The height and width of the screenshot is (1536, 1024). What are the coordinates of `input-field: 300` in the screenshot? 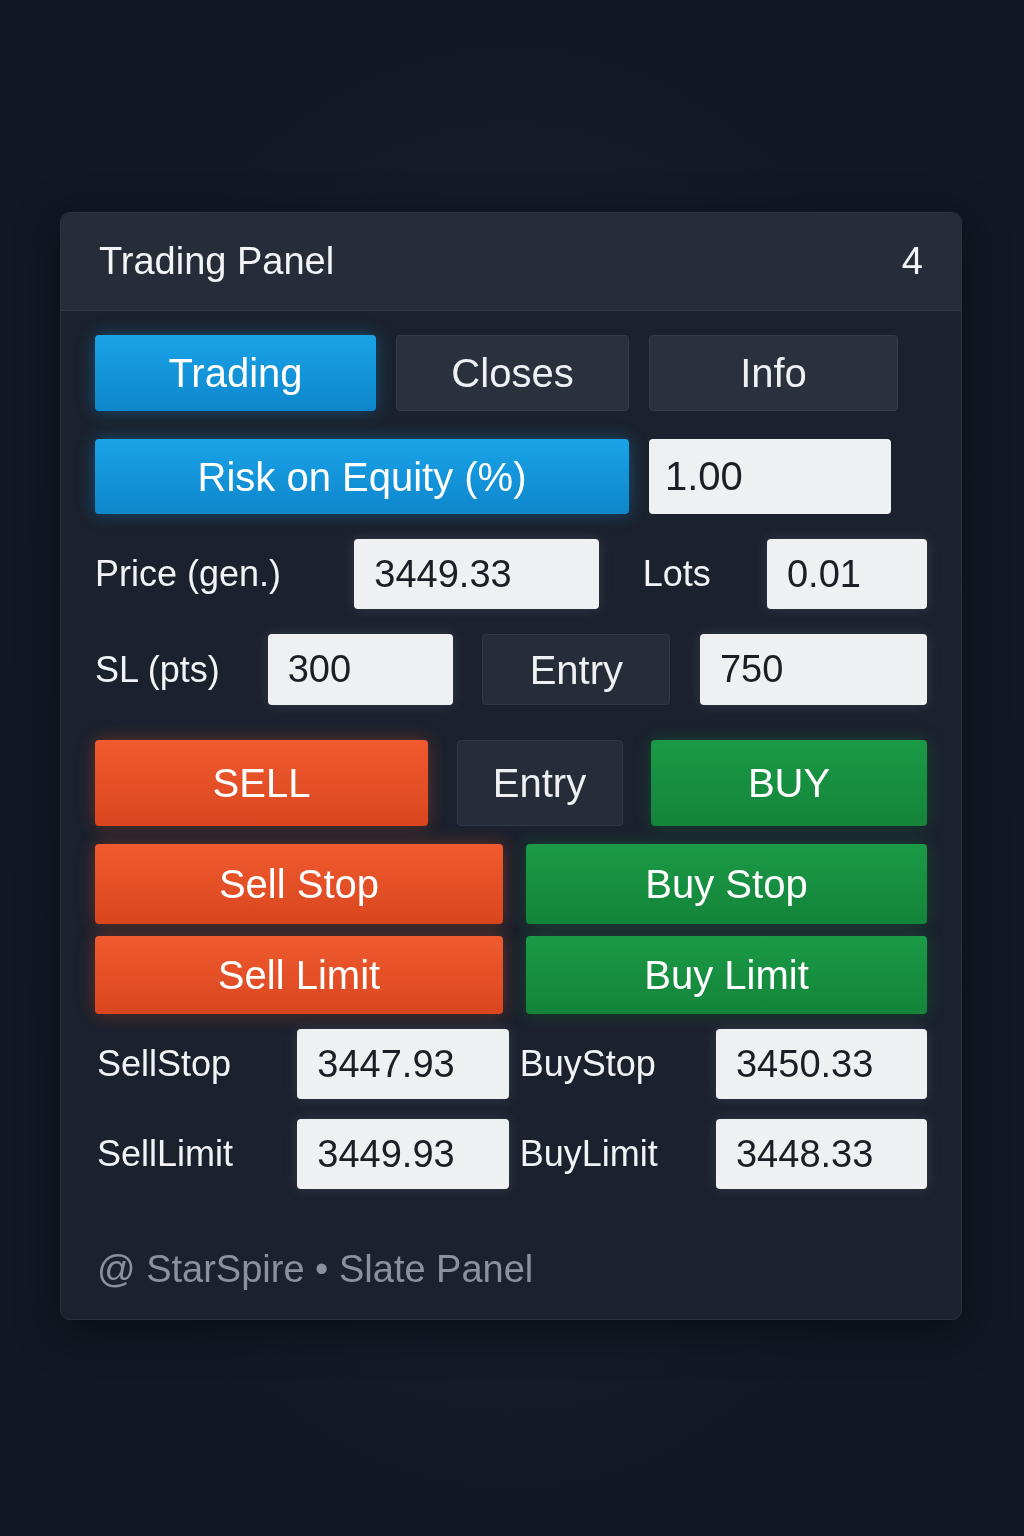 It's located at (360, 669).